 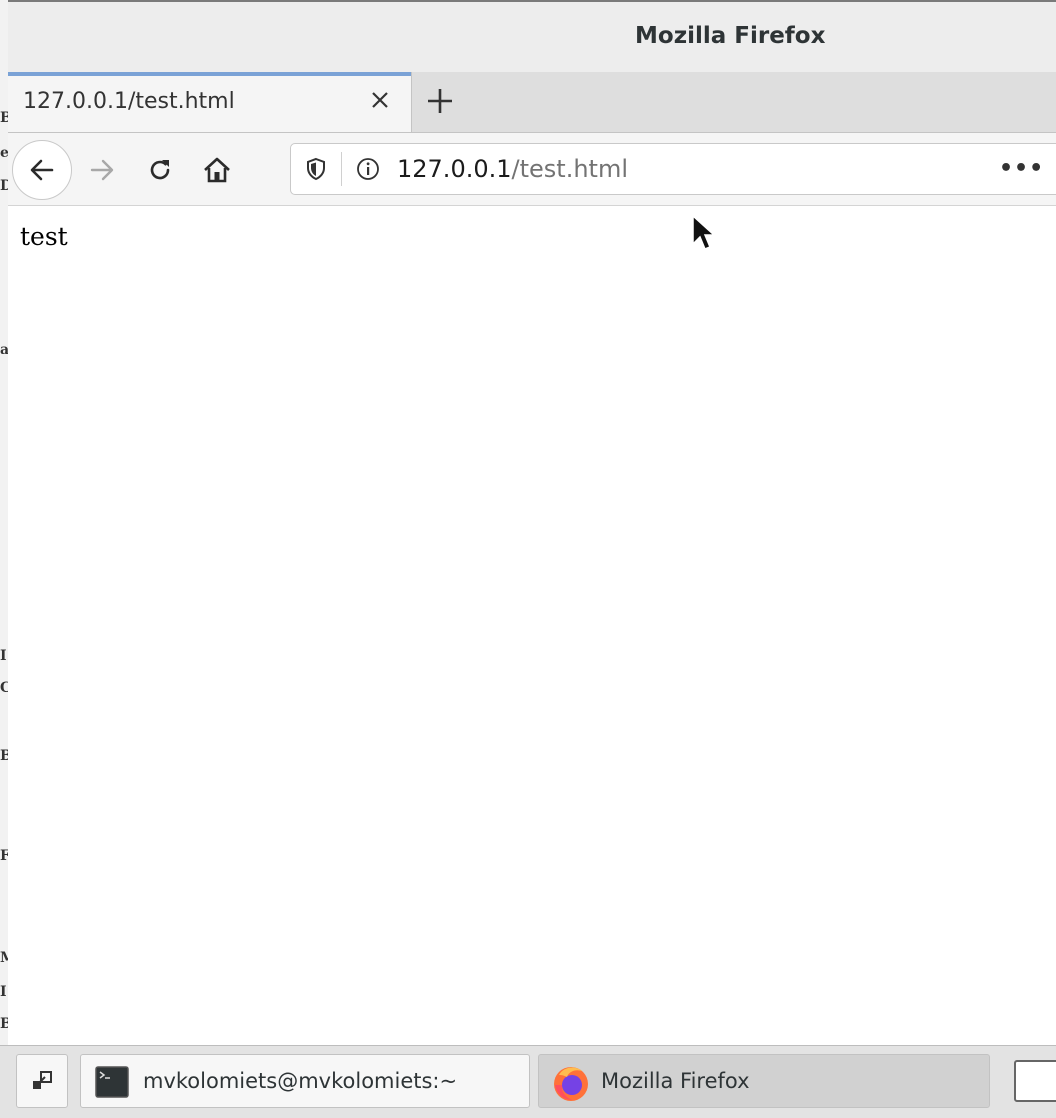 I want to click on navigation-toolbar: 127.0.0.1/test.html •••, so click(x=532, y=169).